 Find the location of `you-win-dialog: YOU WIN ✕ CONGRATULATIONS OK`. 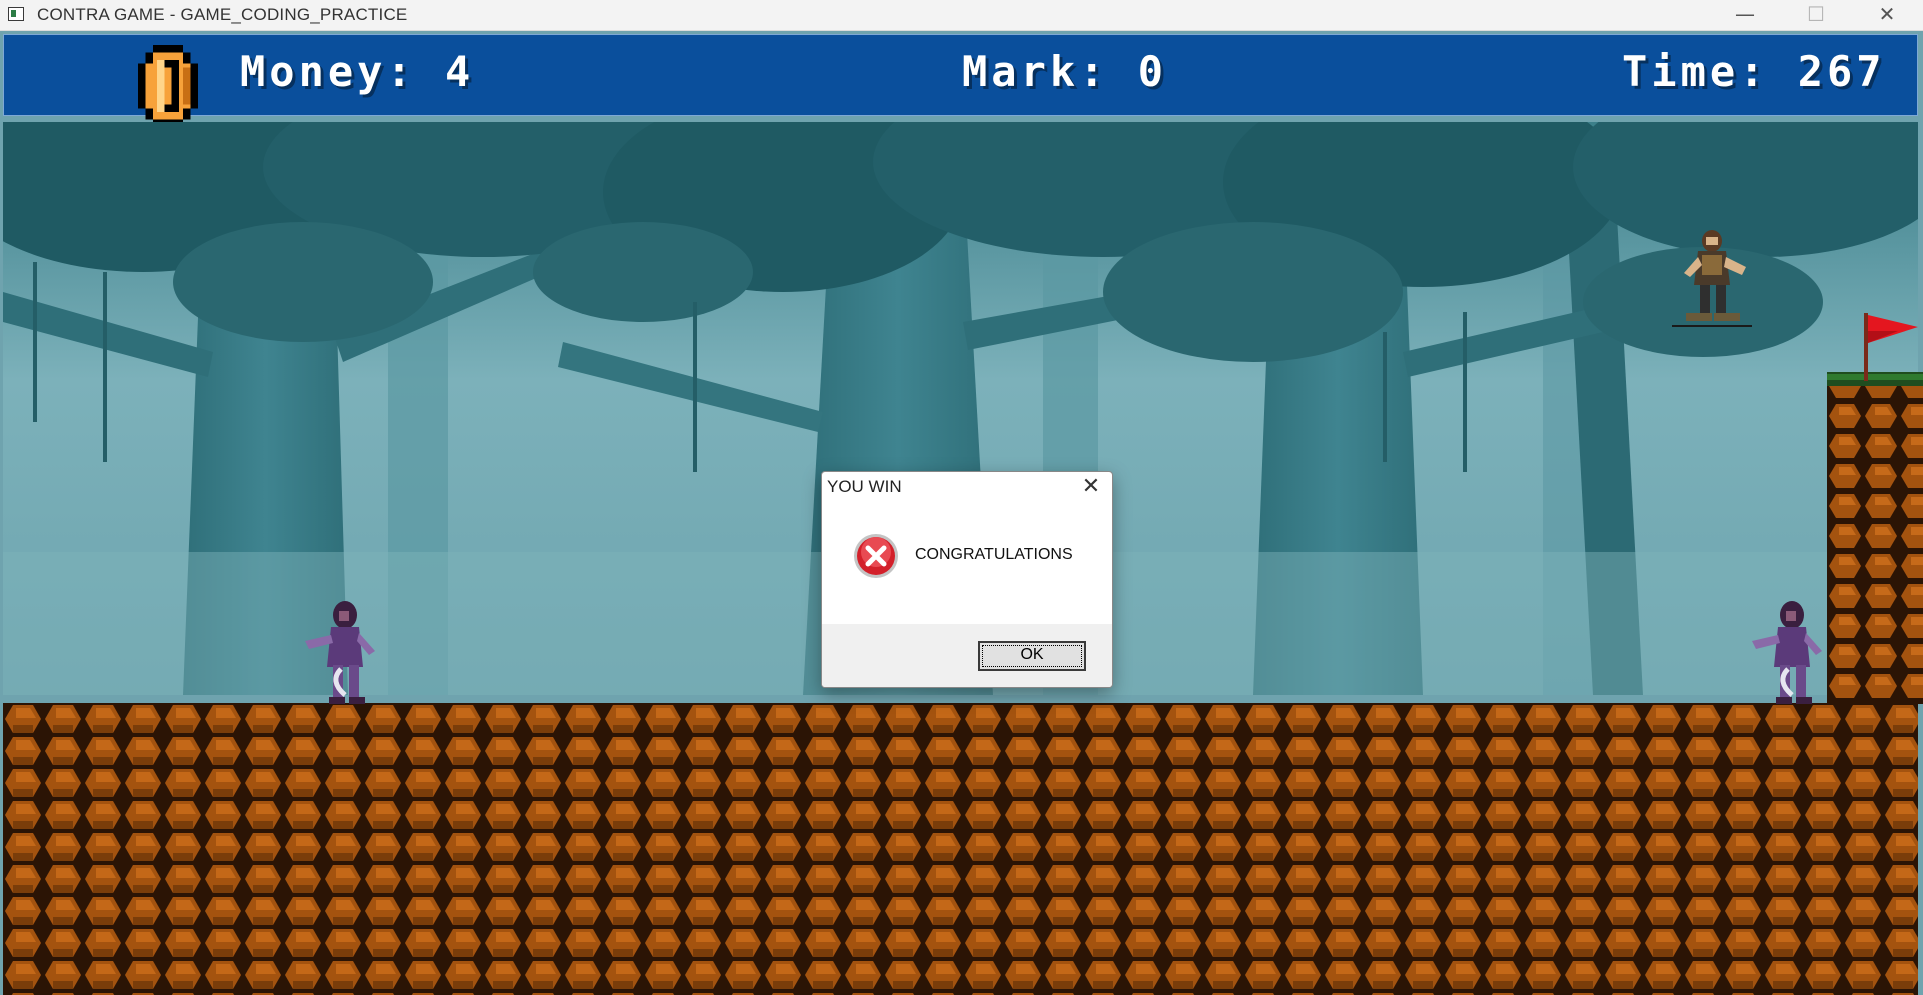

you-win-dialog: YOU WIN ✕ CONGRATULATIONS OK is located at coordinates (967, 579).